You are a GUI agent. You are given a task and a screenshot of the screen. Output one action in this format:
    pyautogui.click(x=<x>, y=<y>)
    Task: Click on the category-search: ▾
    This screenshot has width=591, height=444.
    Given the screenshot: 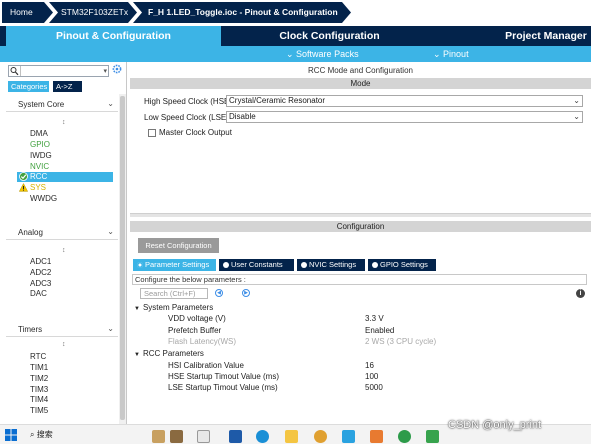 What is the action you would take?
    pyautogui.click(x=58, y=71)
    